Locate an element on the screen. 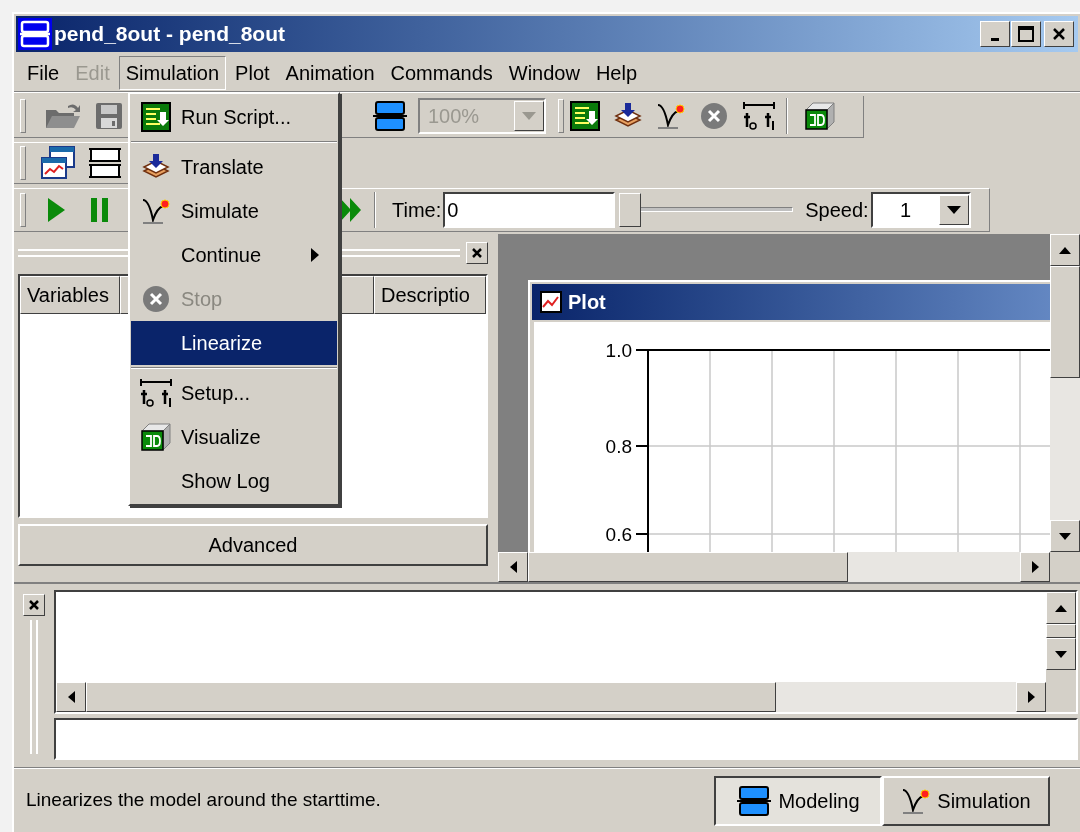  menu-item: File is located at coordinates (43, 72).